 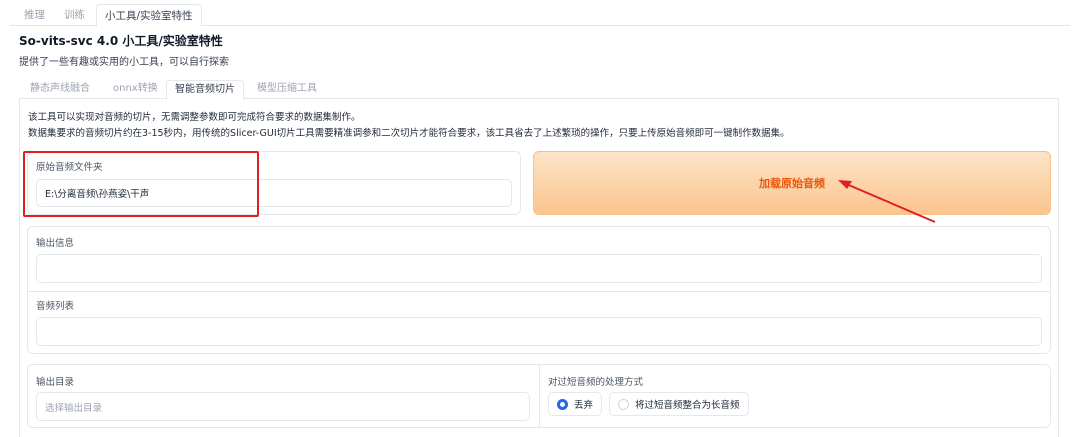 I want to click on divider, so click(x=539, y=291).